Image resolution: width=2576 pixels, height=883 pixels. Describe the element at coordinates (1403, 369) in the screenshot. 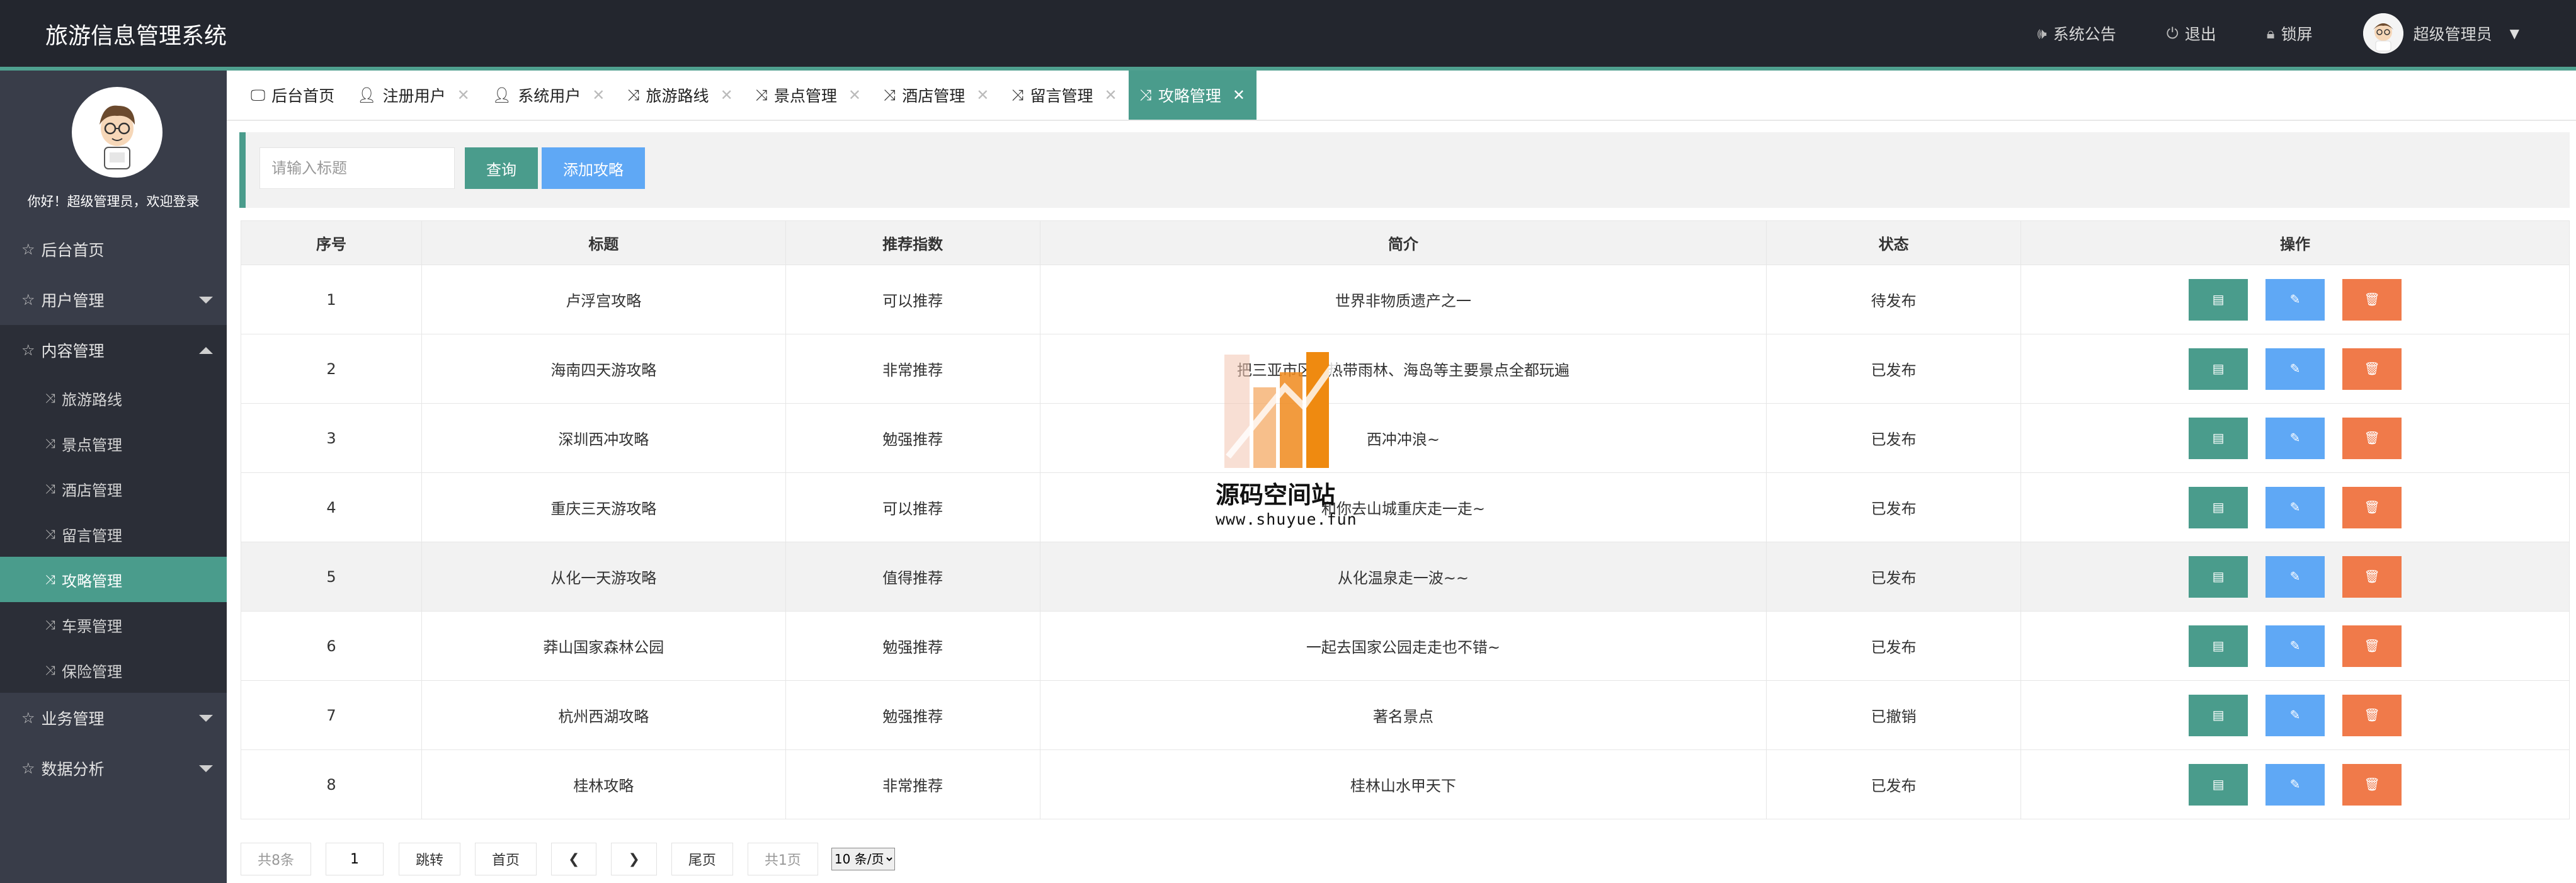

I see `cell-intro: 把三亚市区和热带雨林、海岛等主要景点全都玩遍` at that location.